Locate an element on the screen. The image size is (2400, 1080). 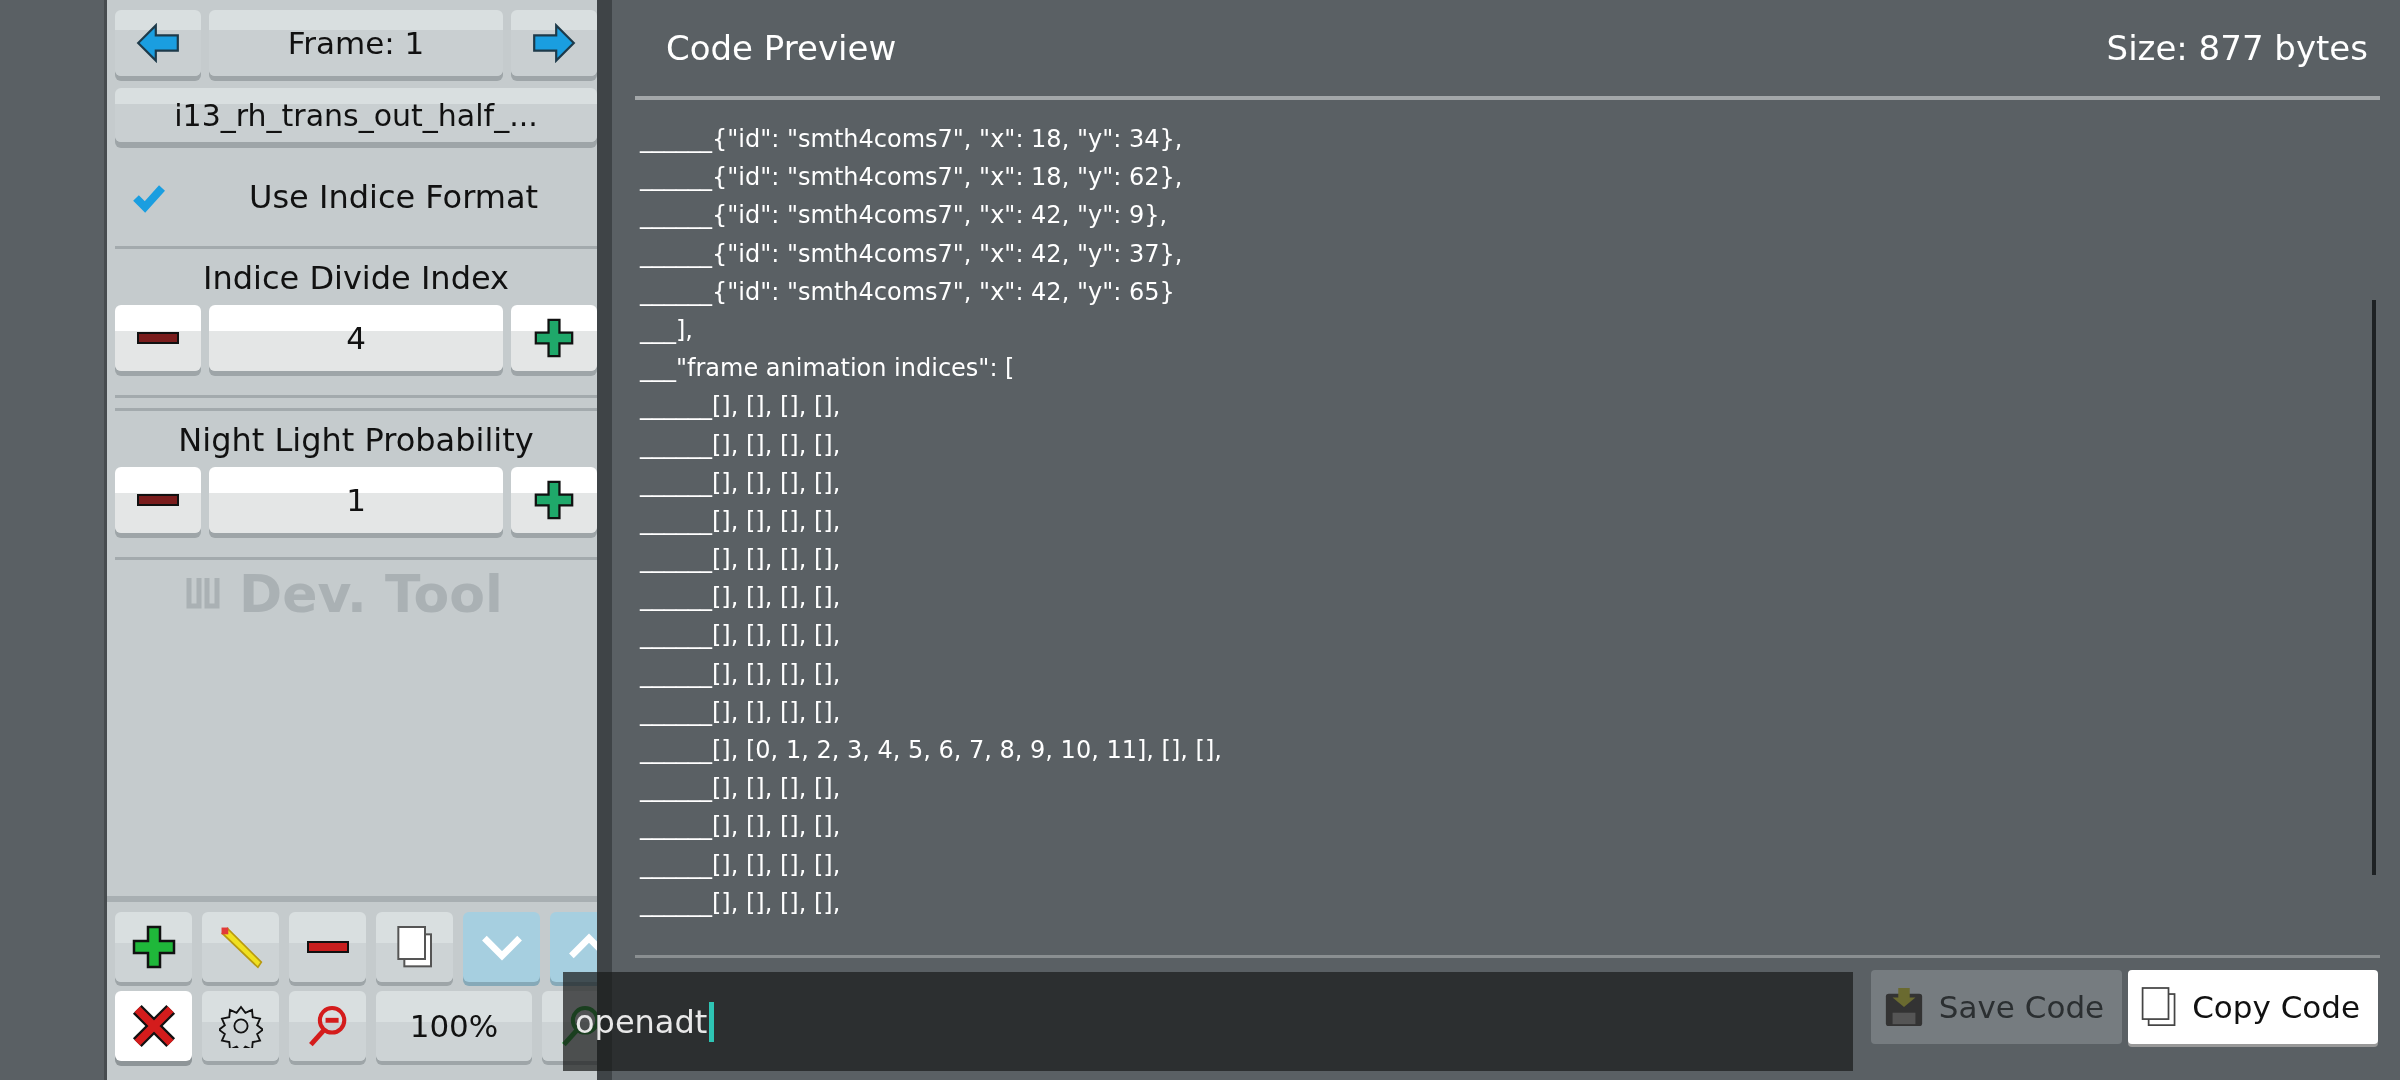
pencil-icon is located at coordinates (240, 947).